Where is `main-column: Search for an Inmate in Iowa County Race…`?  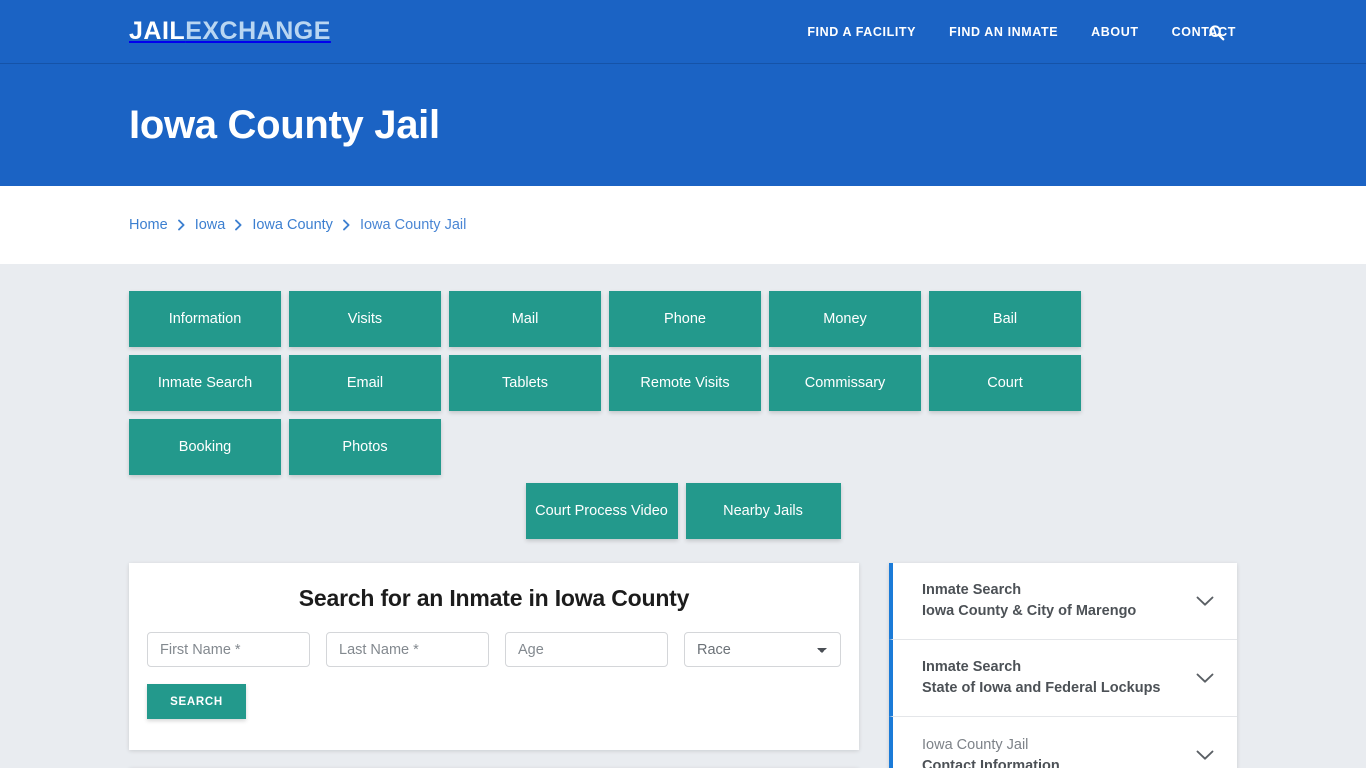 main-column: Search for an Inmate in Iowa County Race… is located at coordinates (494, 665).